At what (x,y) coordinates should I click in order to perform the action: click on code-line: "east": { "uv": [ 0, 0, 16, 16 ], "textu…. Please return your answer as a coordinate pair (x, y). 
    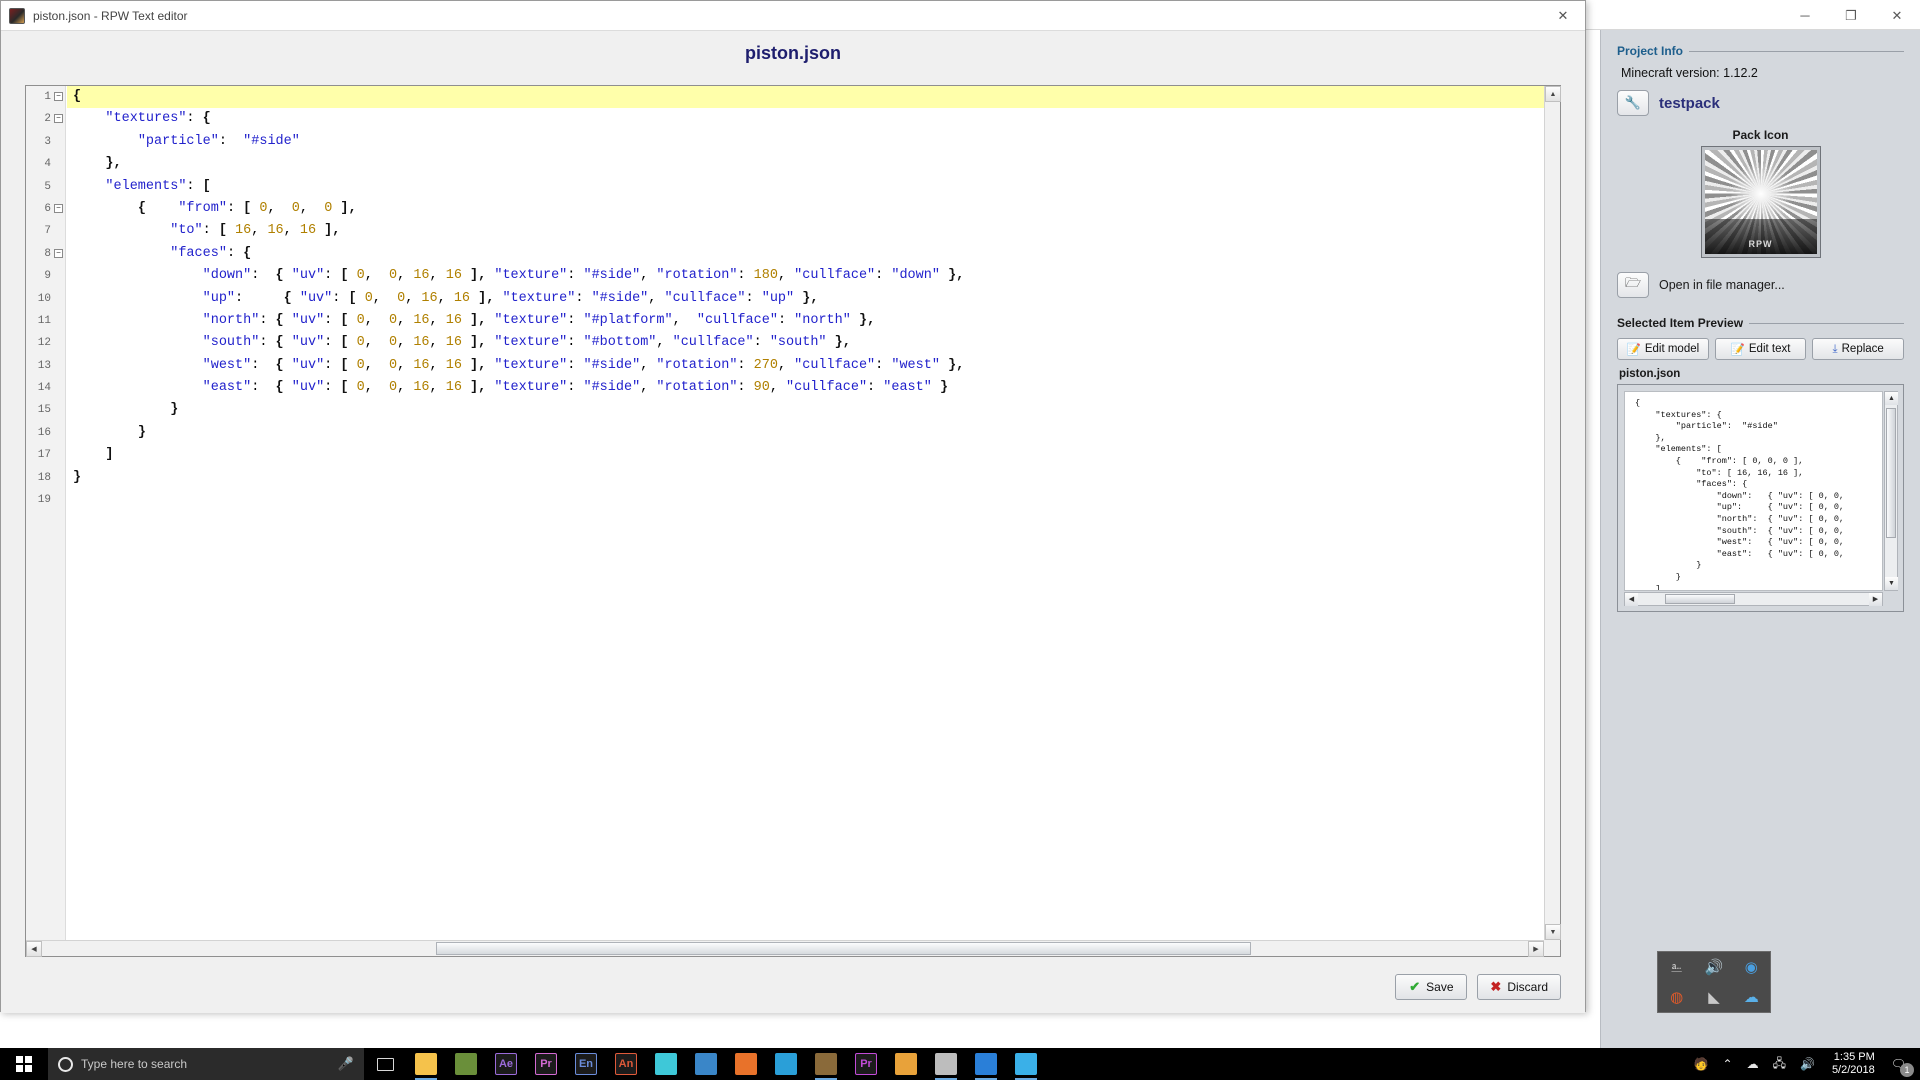
    Looking at the image, I should click on (805, 388).